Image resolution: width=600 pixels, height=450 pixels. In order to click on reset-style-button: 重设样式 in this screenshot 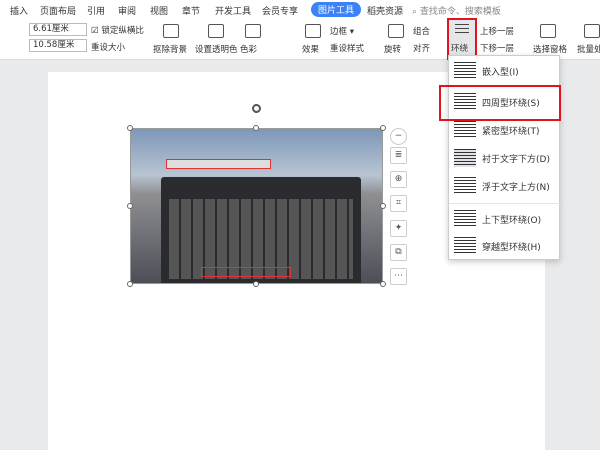, I will do `click(347, 48)`.